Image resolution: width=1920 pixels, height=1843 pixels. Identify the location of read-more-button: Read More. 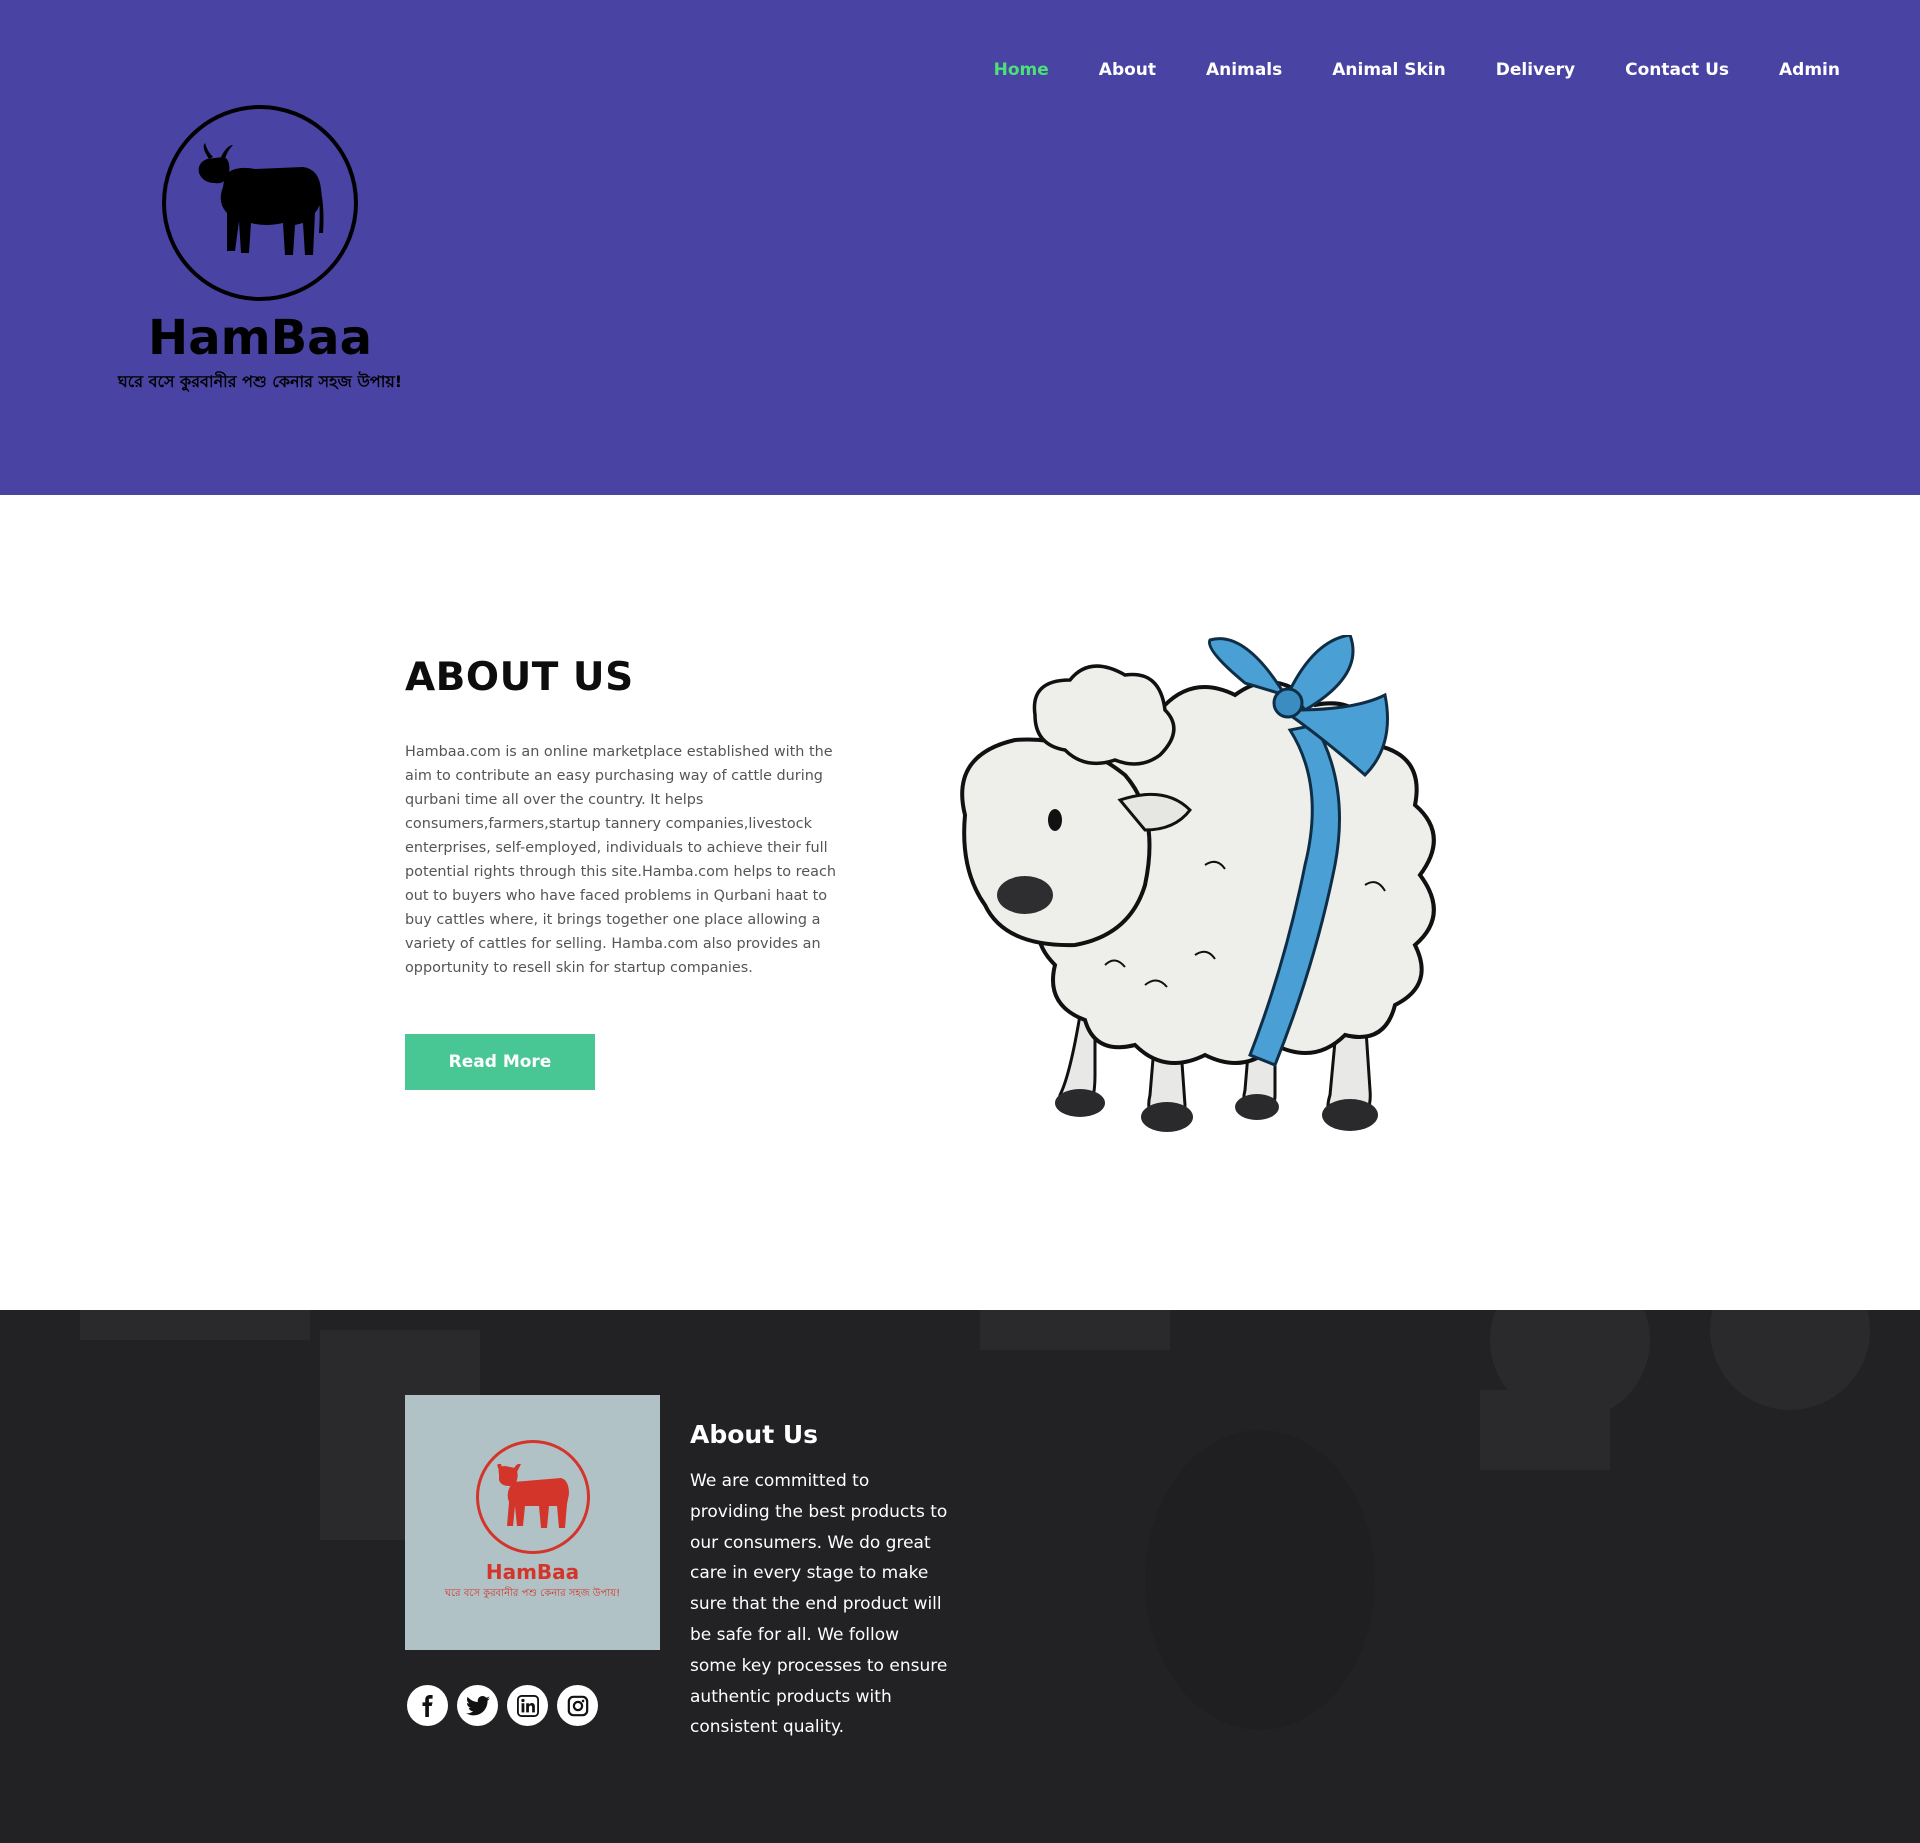
(500, 1062).